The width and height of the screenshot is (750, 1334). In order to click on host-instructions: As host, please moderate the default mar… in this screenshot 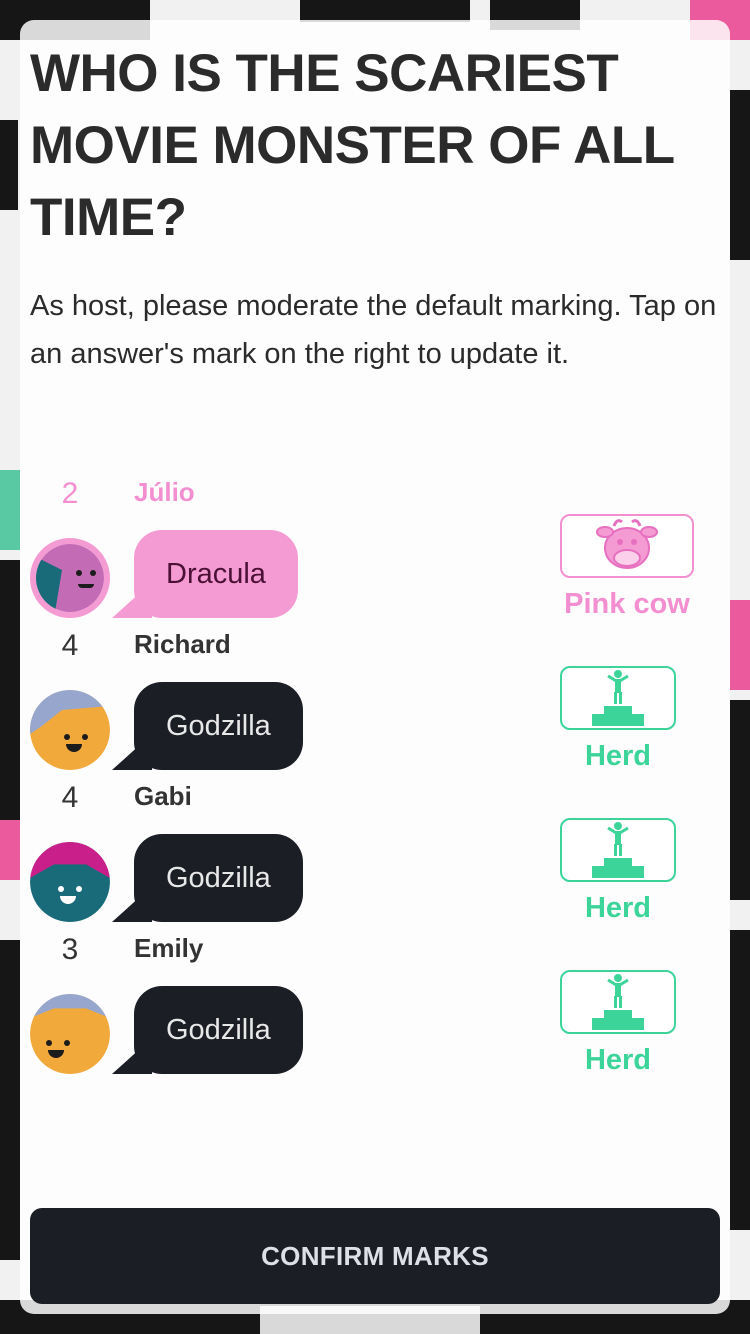, I will do `click(373, 330)`.